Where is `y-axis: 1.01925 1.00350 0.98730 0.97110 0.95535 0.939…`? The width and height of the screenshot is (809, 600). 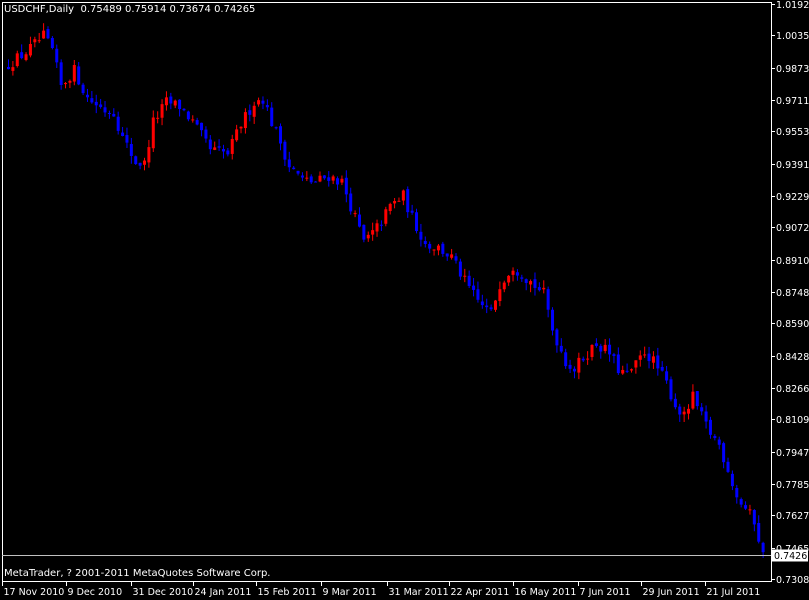
y-axis: 1.01925 1.00350 0.98730 0.97110 0.95535 0.939… is located at coordinates (790, 293).